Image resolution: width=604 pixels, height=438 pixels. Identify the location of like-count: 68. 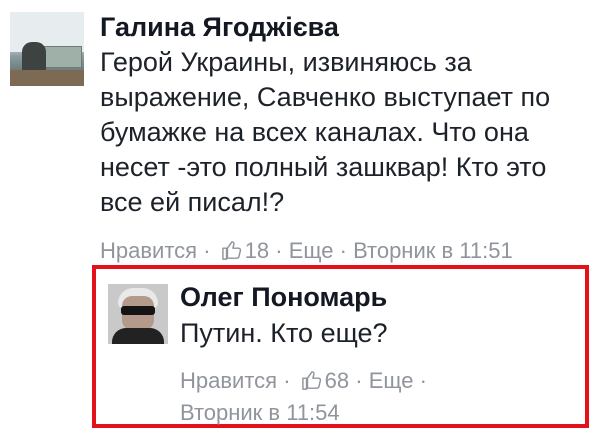
(337, 380).